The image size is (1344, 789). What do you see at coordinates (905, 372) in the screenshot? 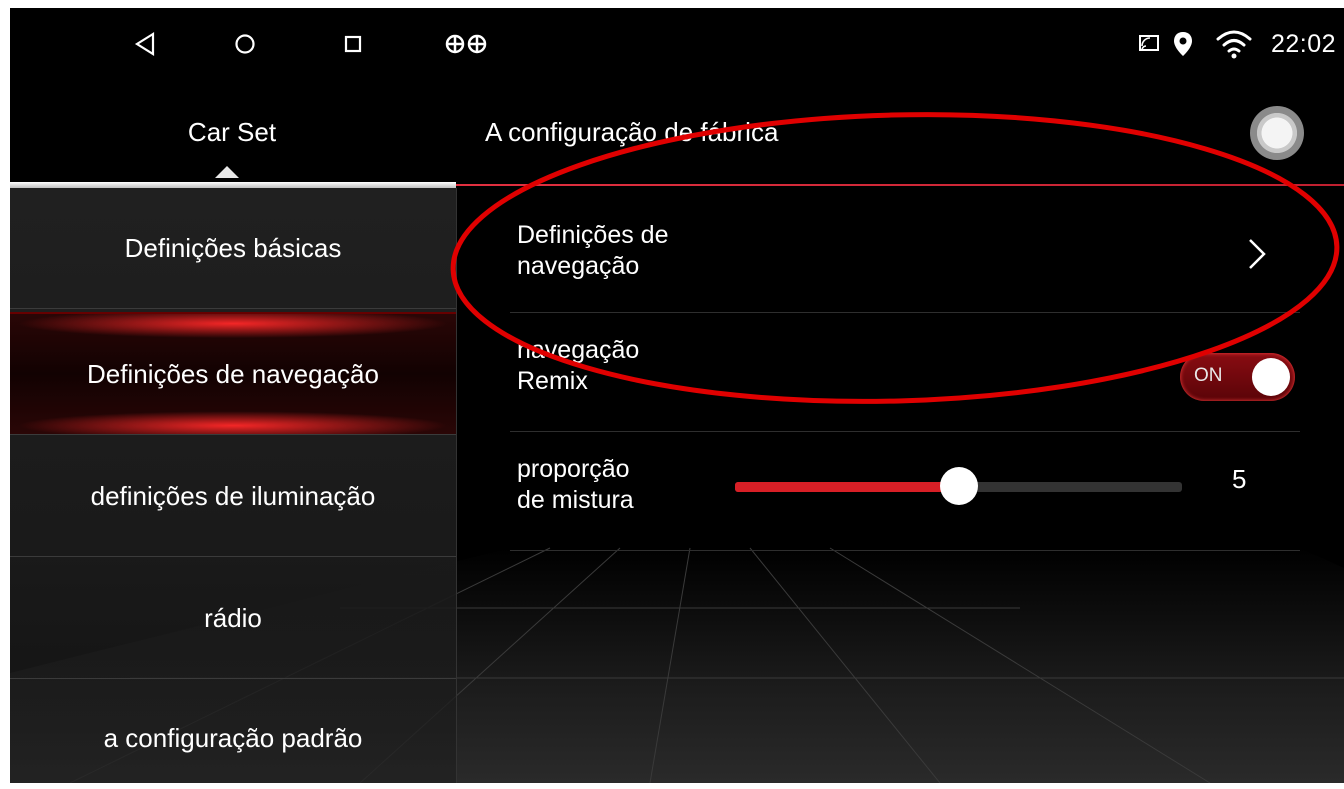
I see `row-navigation-remix: navegação Remix ON` at bounding box center [905, 372].